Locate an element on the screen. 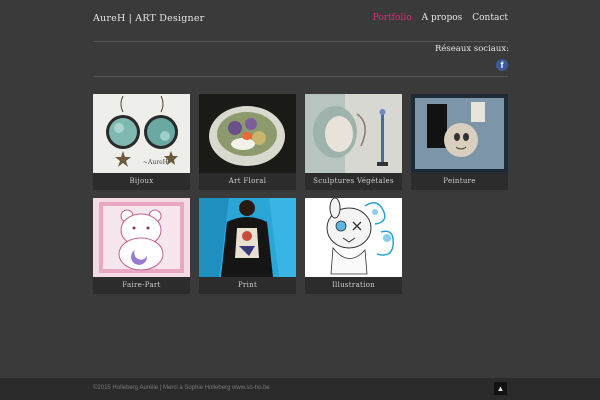 This screenshot has height=400, width=600. sculpture-photo is located at coordinates (353, 133).